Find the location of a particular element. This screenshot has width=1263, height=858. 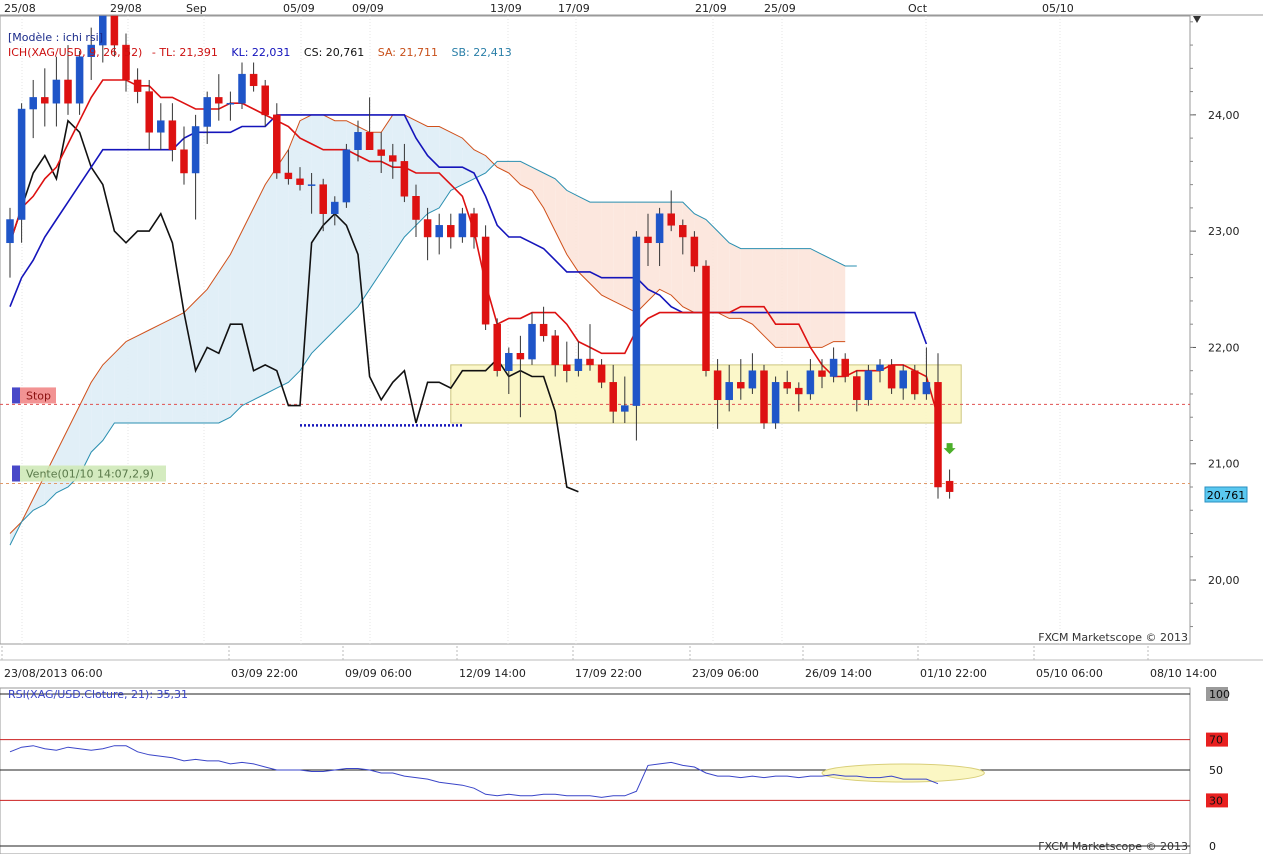

rsi-tick-label: 50 is located at coordinates (1216, 770).